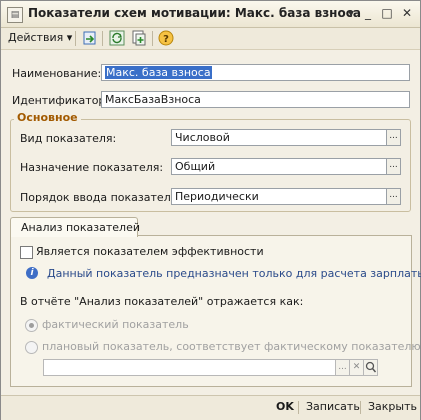 This screenshot has height=420, width=421. What do you see at coordinates (31, 347) in the screenshot?
I see `plan-indicator-radio` at bounding box center [31, 347].